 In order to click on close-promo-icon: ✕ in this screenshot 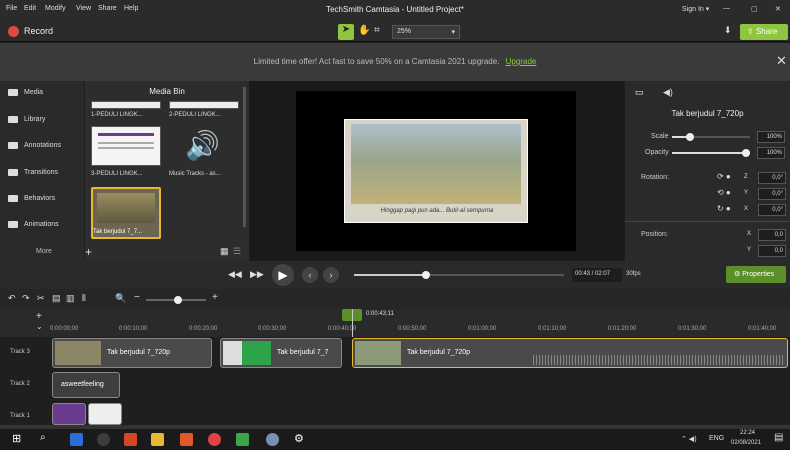, I will do `click(781, 61)`.